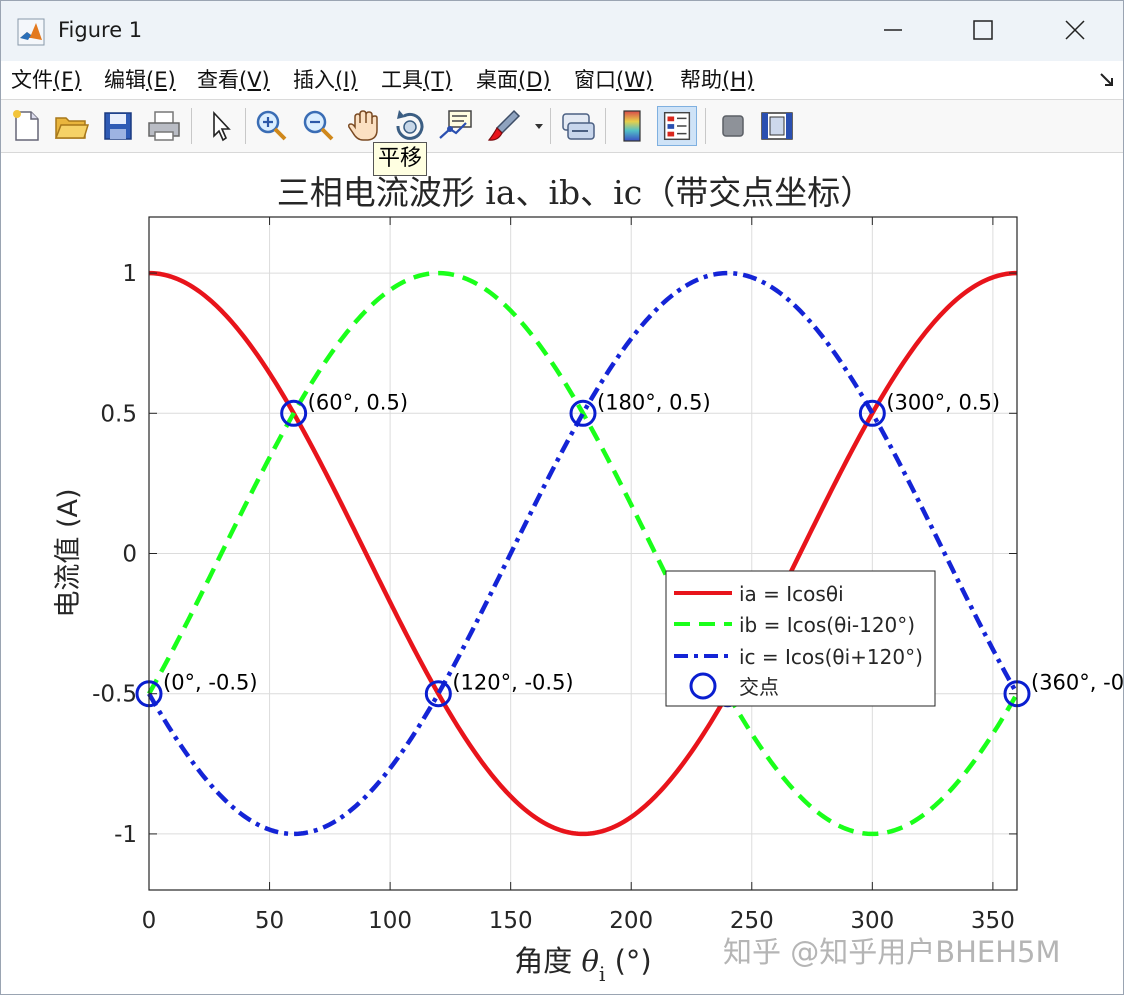 The image size is (1124, 995). I want to click on menu-edit: 编辑(E), so click(140, 80).